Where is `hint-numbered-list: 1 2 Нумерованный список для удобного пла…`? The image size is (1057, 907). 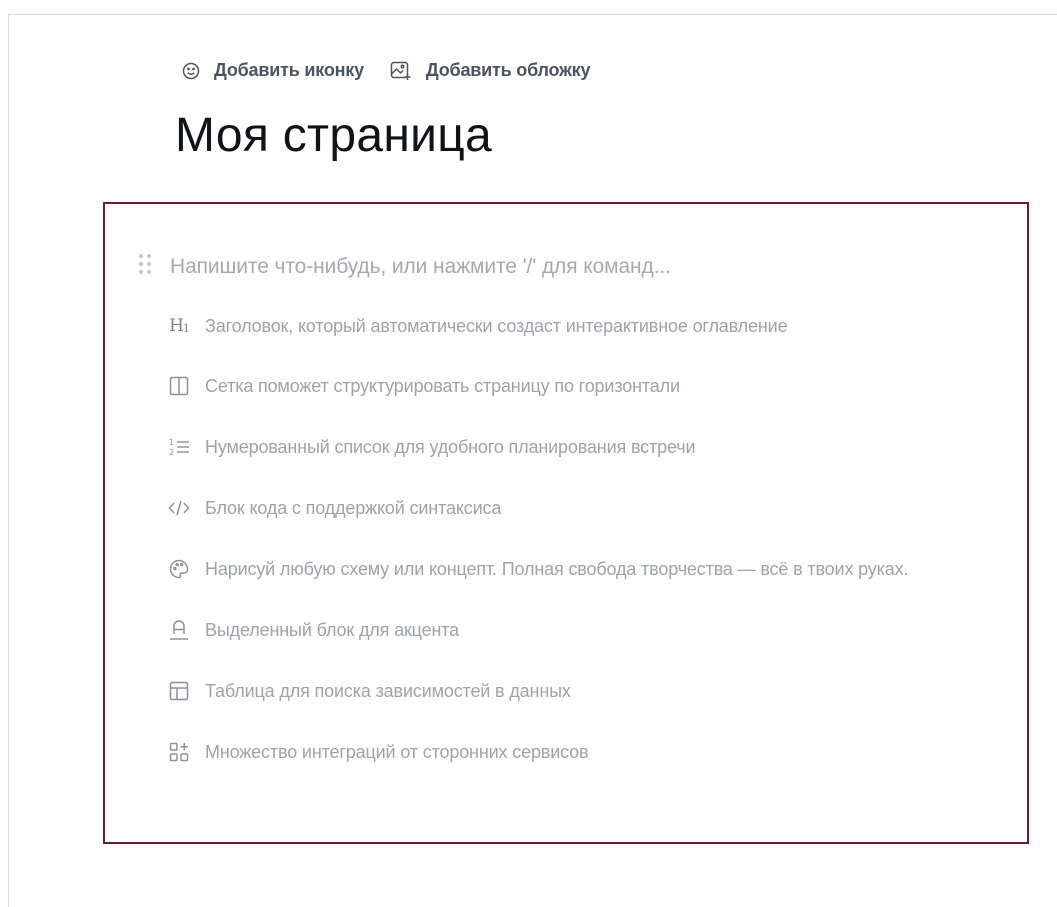
hint-numbered-list: 1 2 Нумерованный список для удобного пла… is located at coordinates (431, 447).